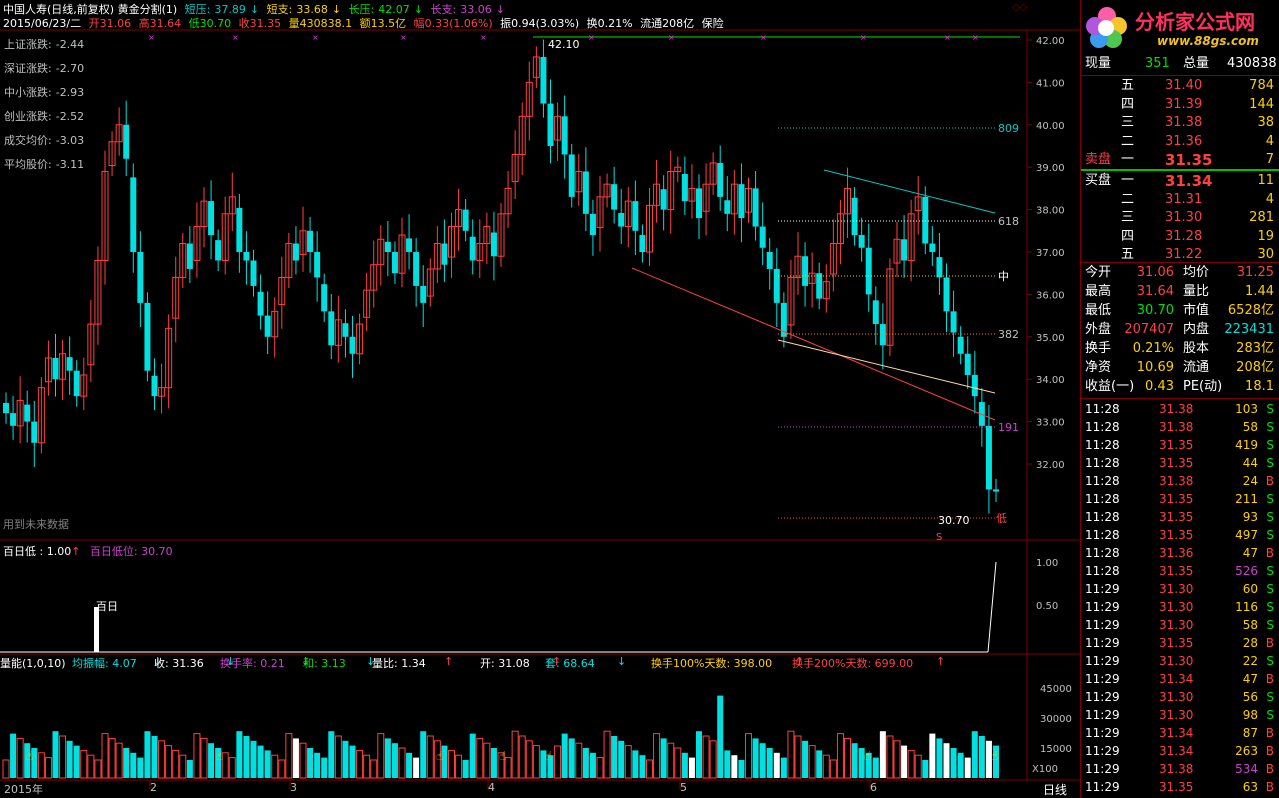 Image resolution: width=1279 pixels, height=798 pixels. I want to click on tick-volume: 44, so click(1250, 463).